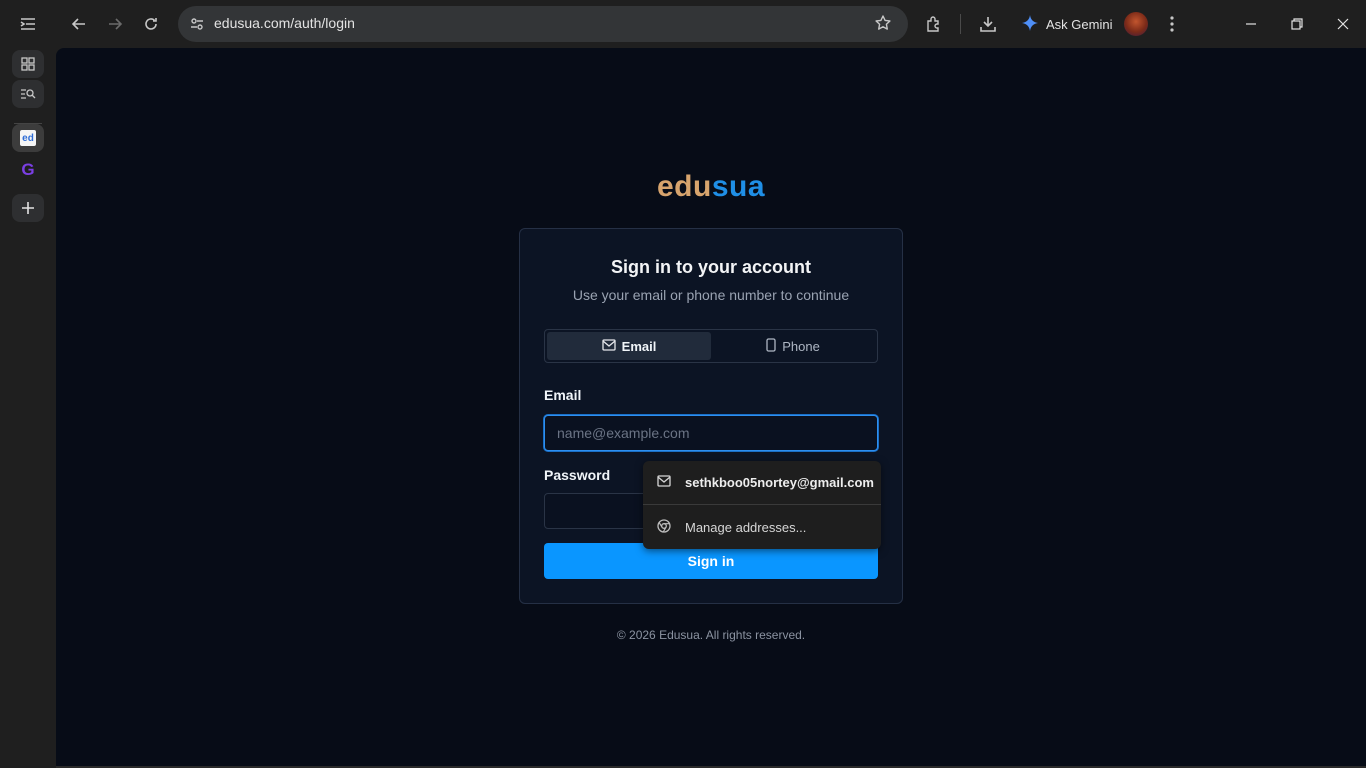 The width and height of the screenshot is (1366, 768). What do you see at coordinates (1251, 24) in the screenshot?
I see `minimize-icon` at bounding box center [1251, 24].